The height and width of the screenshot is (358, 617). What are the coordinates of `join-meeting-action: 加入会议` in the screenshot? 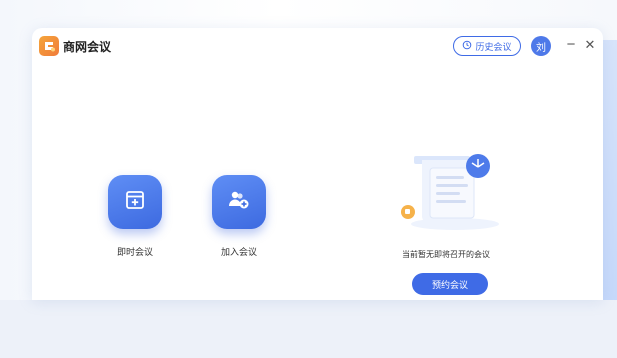 It's located at (239, 216).